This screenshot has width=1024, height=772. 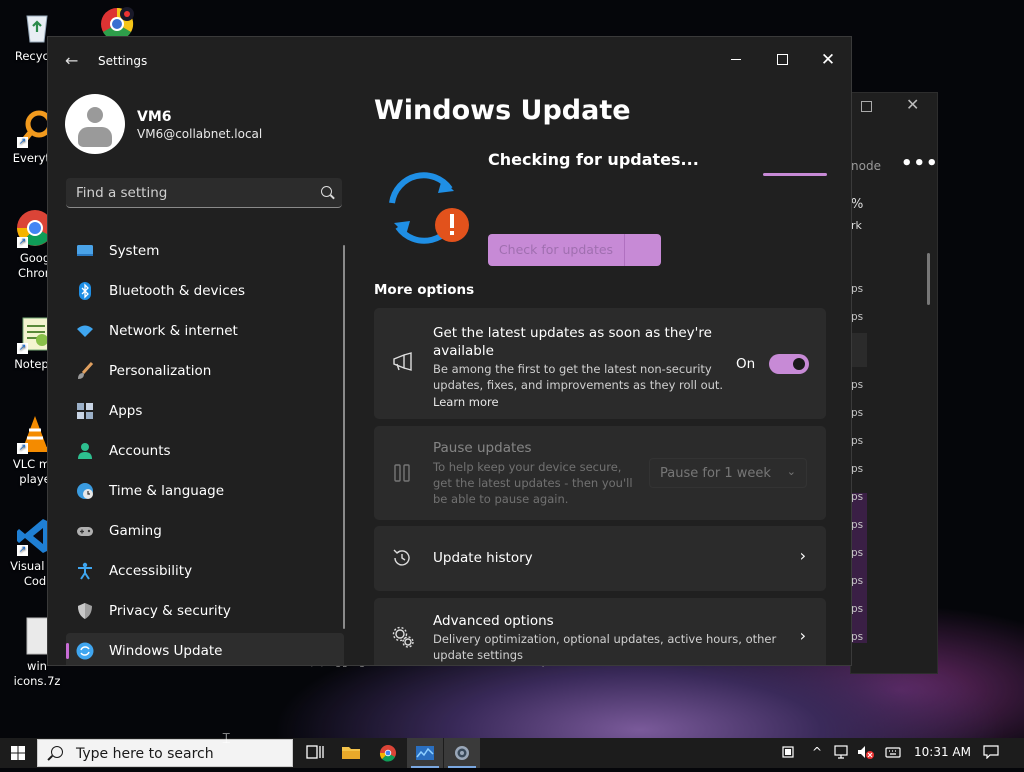 I want to click on volume-muted-icon, so click(x=866, y=753).